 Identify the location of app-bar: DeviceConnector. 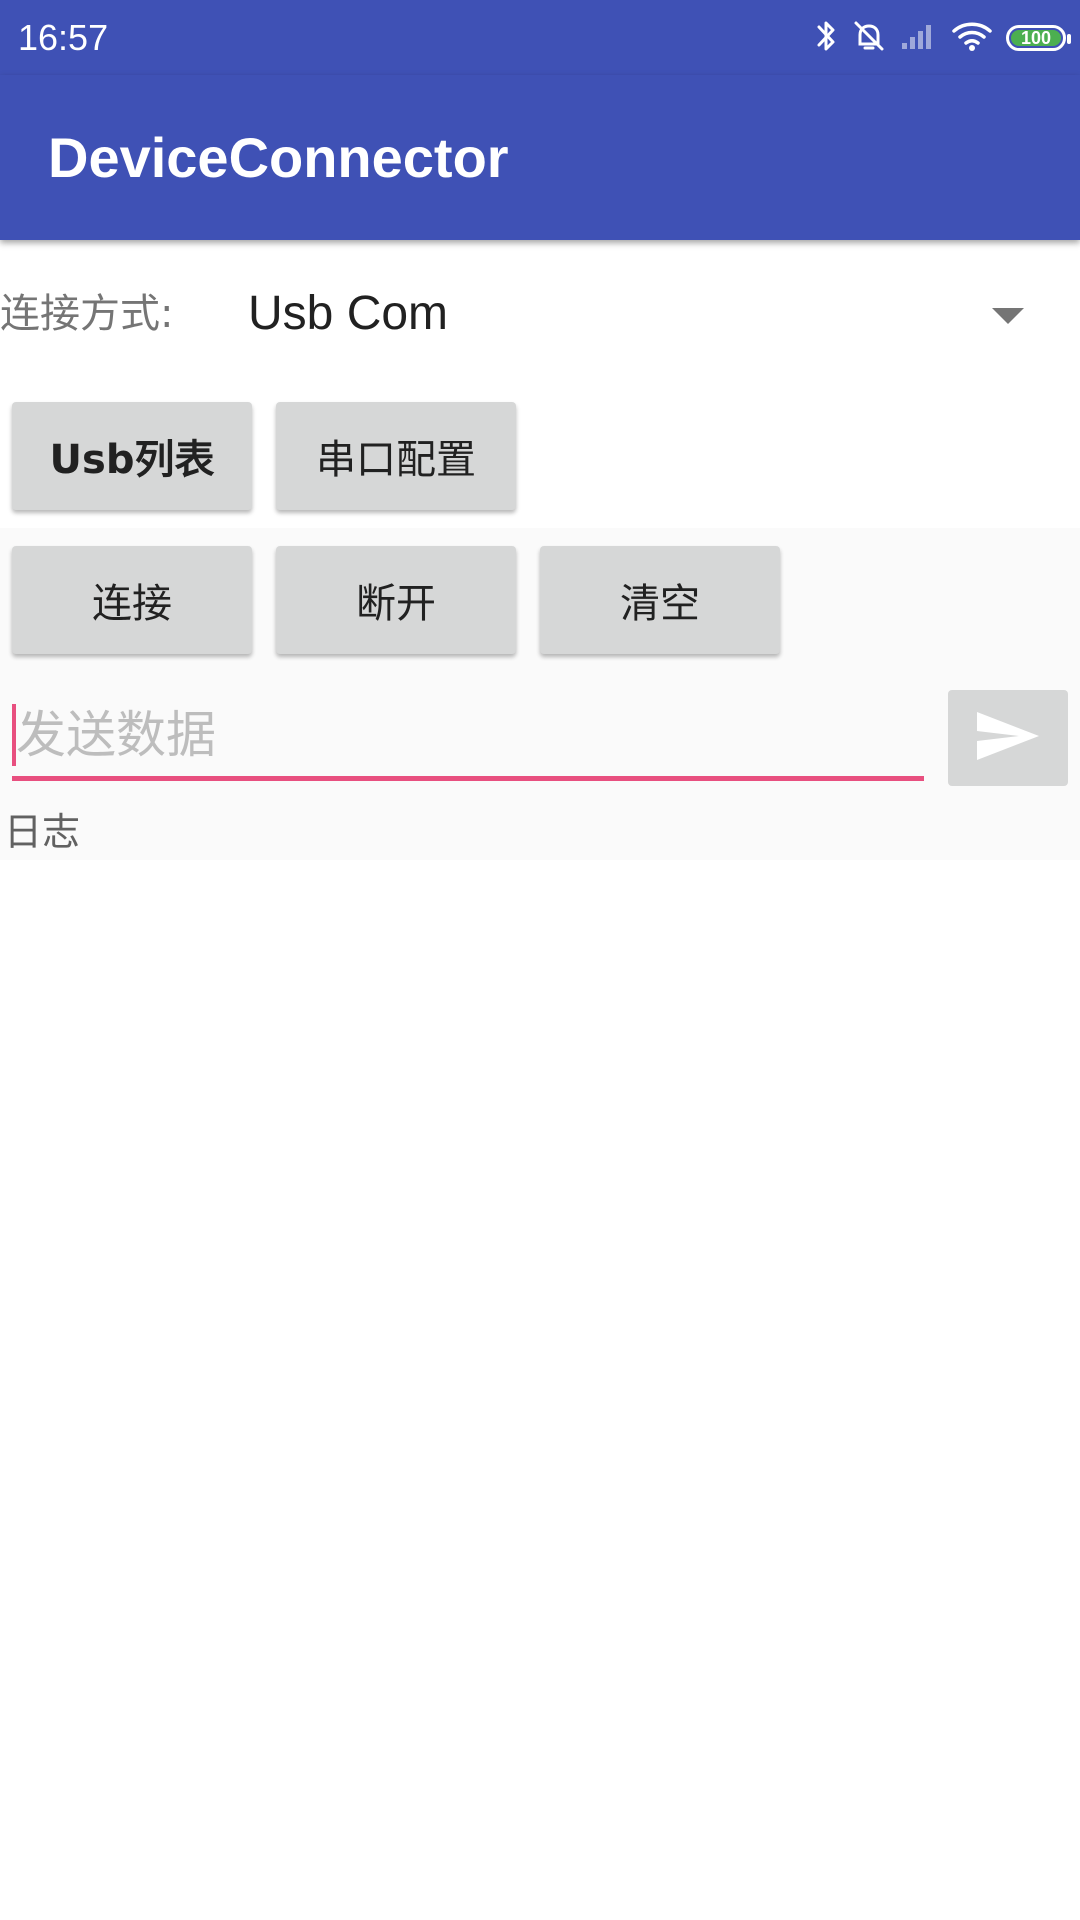
(540, 157).